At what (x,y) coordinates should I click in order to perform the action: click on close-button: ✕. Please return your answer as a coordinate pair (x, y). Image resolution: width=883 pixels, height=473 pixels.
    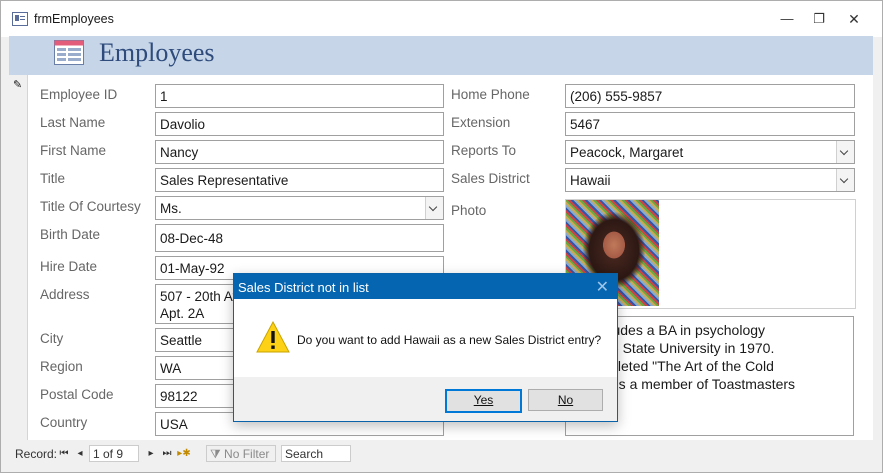
    Looking at the image, I should click on (854, 19).